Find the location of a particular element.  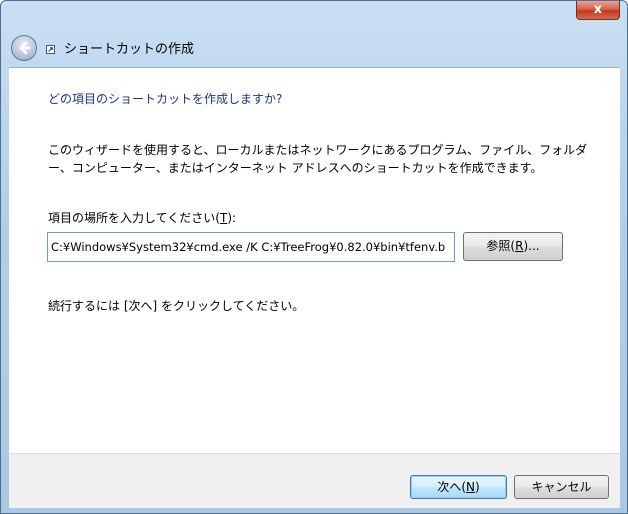

location-label: 項目の場所を入力してください(T): is located at coordinates (142, 218).